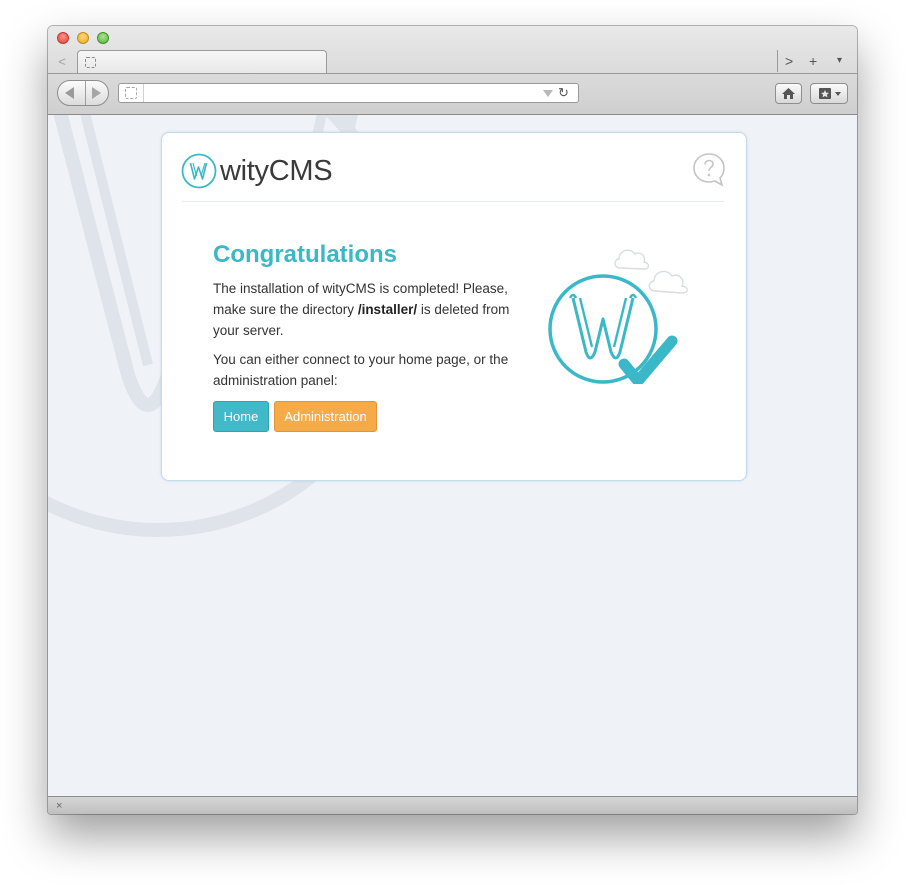 The height and width of the screenshot is (885, 906). What do you see at coordinates (325, 416) in the screenshot?
I see `administration-button: Administration` at bounding box center [325, 416].